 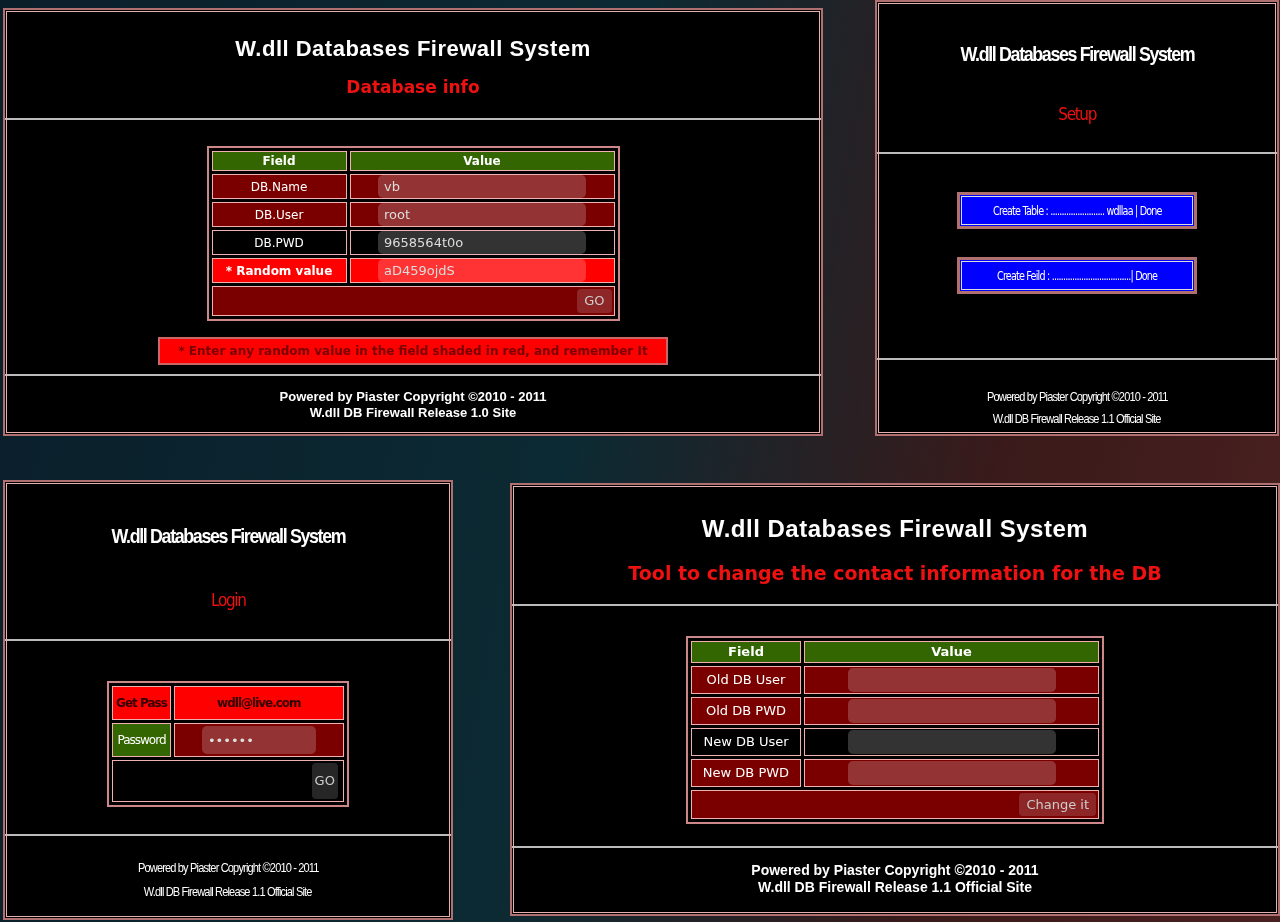 I want to click on field-label: DB.PWD, so click(x=279, y=242).